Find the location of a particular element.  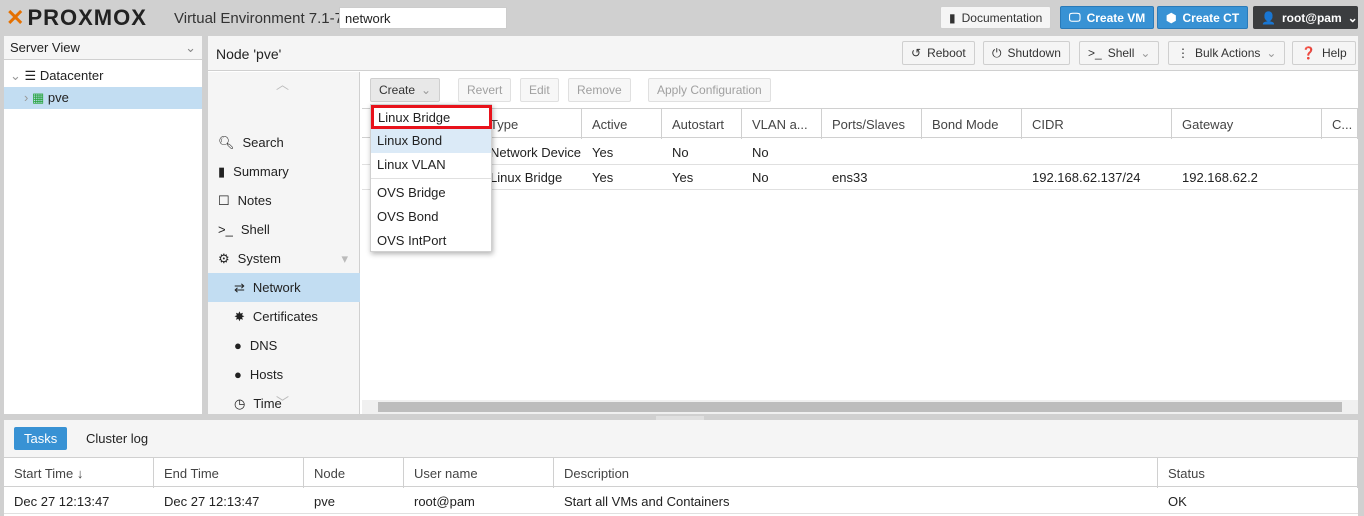

help-button: ❓ Help is located at coordinates (1324, 53).